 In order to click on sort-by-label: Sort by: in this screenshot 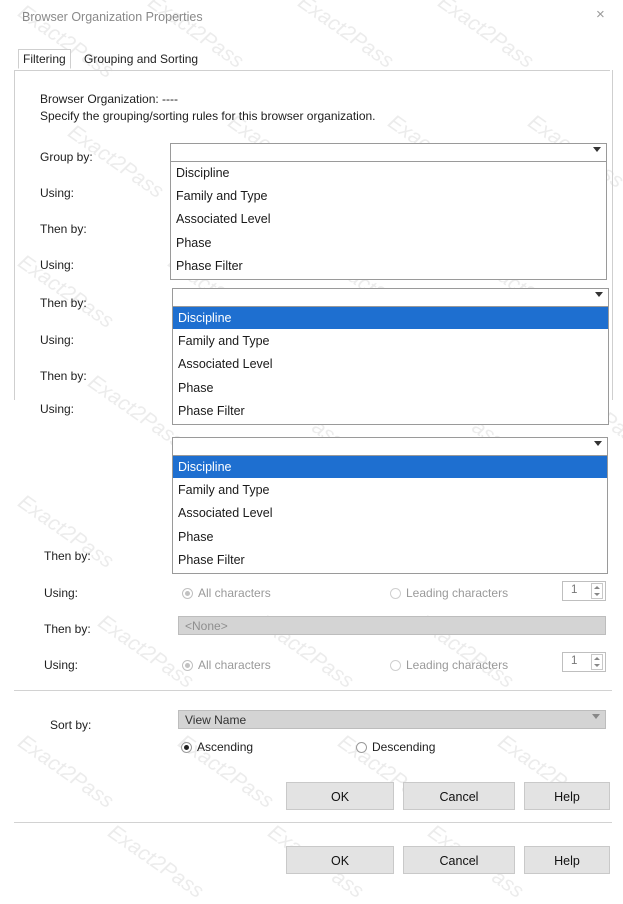, I will do `click(71, 725)`.